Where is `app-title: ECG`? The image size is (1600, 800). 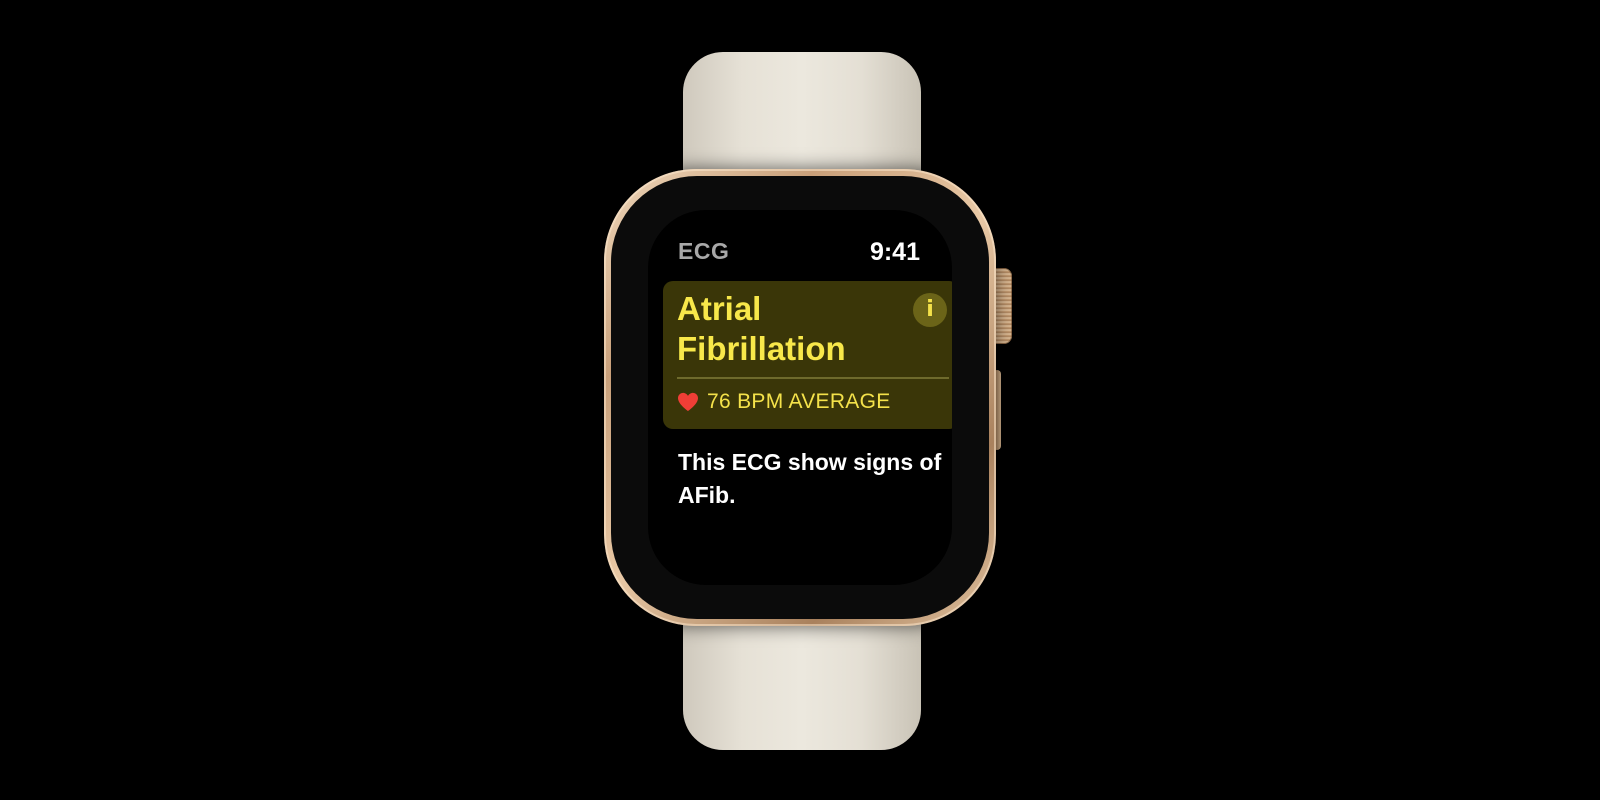 app-title: ECG is located at coordinates (704, 251).